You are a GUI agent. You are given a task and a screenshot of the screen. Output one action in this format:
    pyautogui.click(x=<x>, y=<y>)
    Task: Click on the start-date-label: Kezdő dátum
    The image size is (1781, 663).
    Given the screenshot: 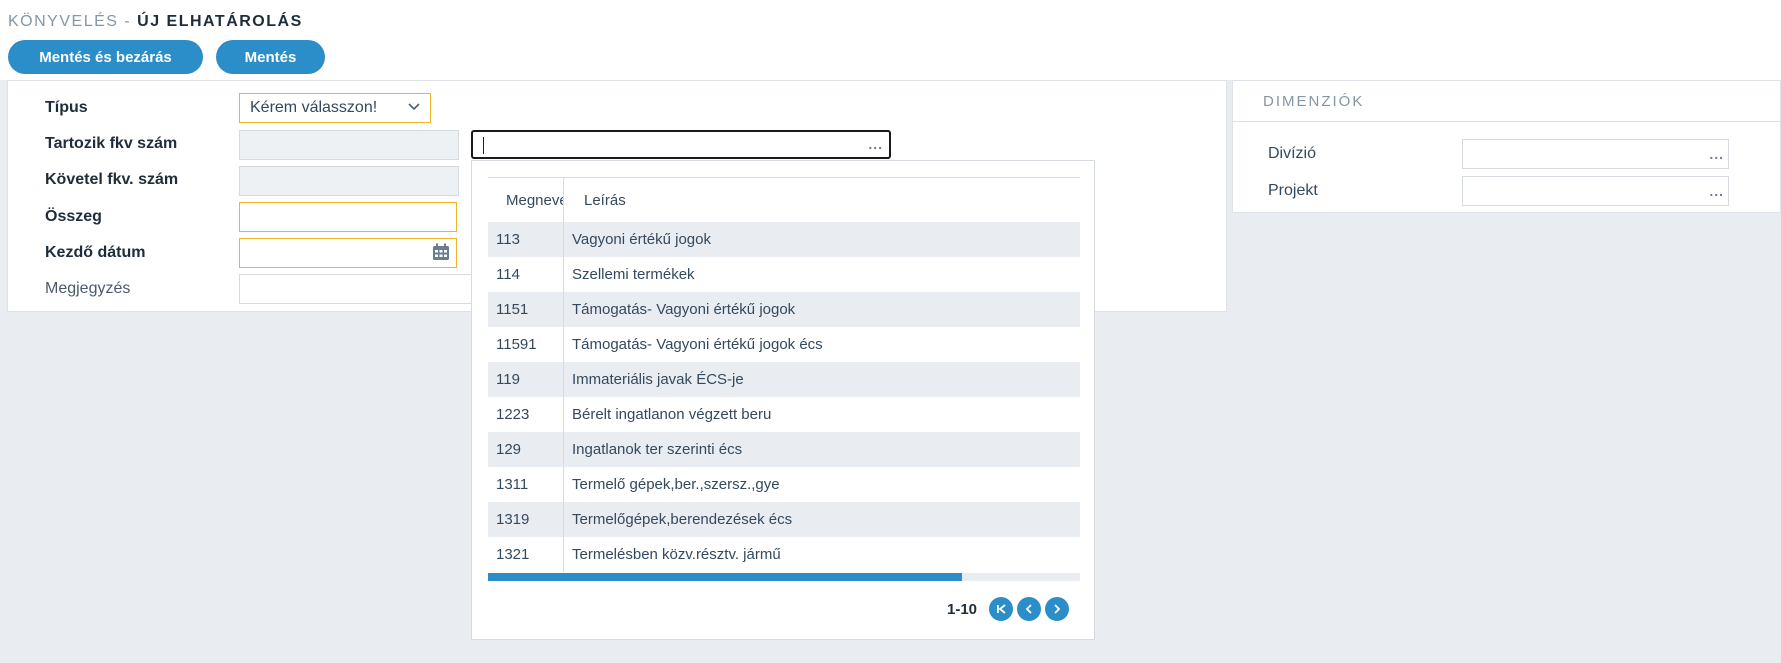 What is the action you would take?
    pyautogui.click(x=95, y=252)
    